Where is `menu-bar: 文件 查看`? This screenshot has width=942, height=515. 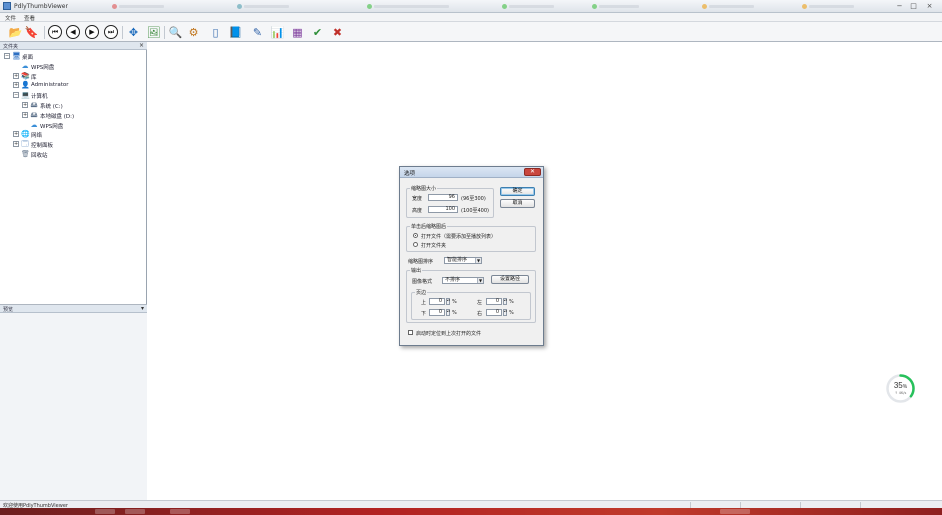 menu-bar: 文件 查看 is located at coordinates (471, 17).